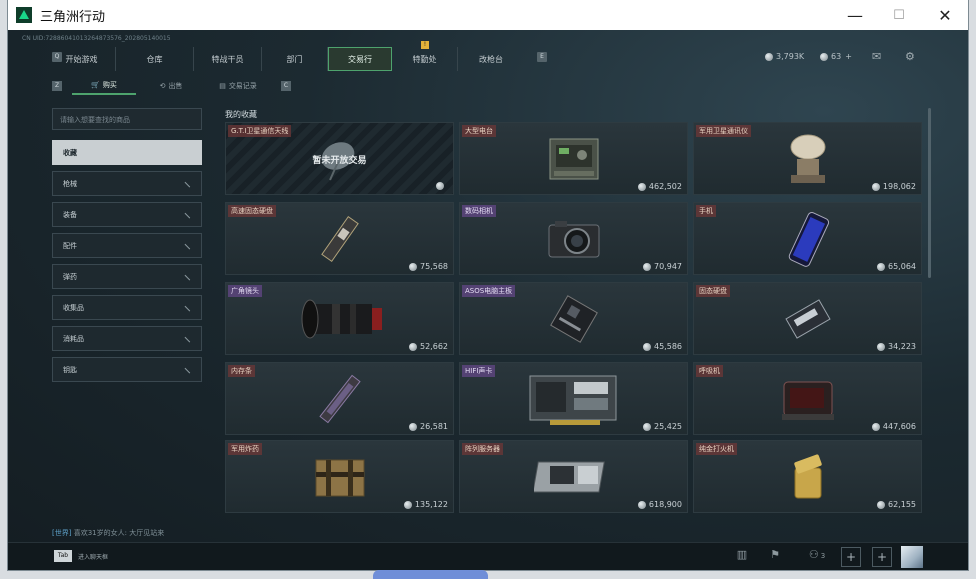 This screenshot has width=976, height=579. Describe the element at coordinates (479, 371) in the screenshot. I see `item-name: HIFI声卡` at that location.